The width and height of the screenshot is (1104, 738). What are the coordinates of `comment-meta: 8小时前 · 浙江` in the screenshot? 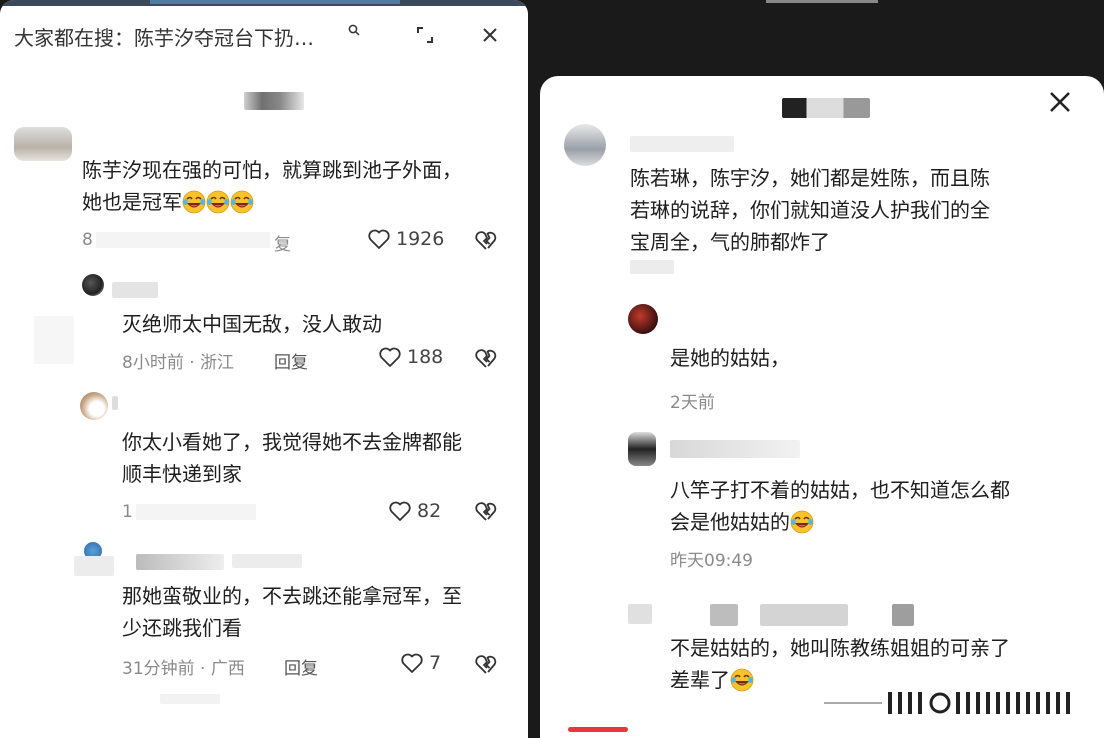 It's located at (178, 363).